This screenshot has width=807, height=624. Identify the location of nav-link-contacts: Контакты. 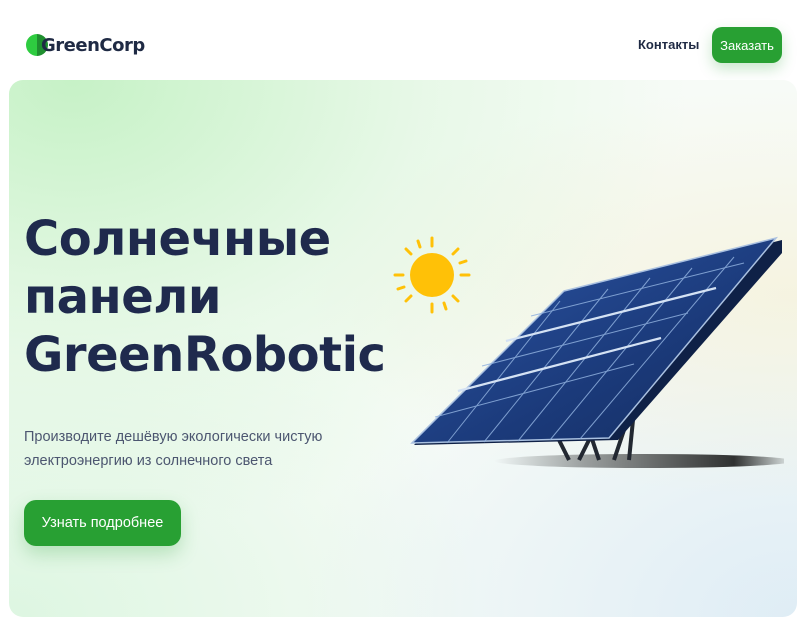
(668, 44).